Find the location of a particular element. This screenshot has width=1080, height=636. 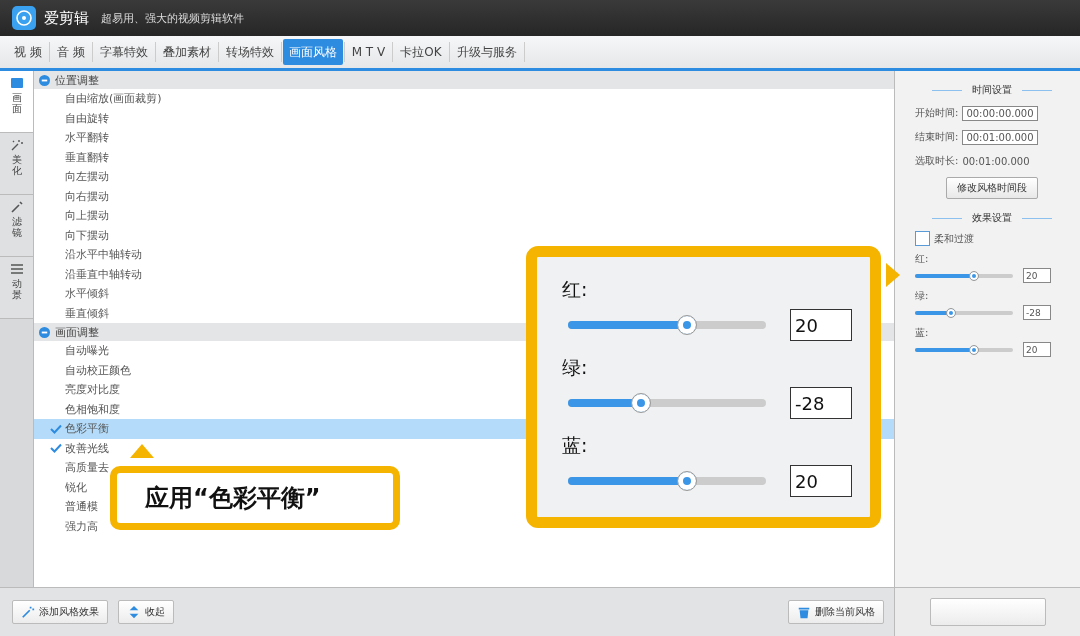

lines-icon is located at coordinates (16, 269).